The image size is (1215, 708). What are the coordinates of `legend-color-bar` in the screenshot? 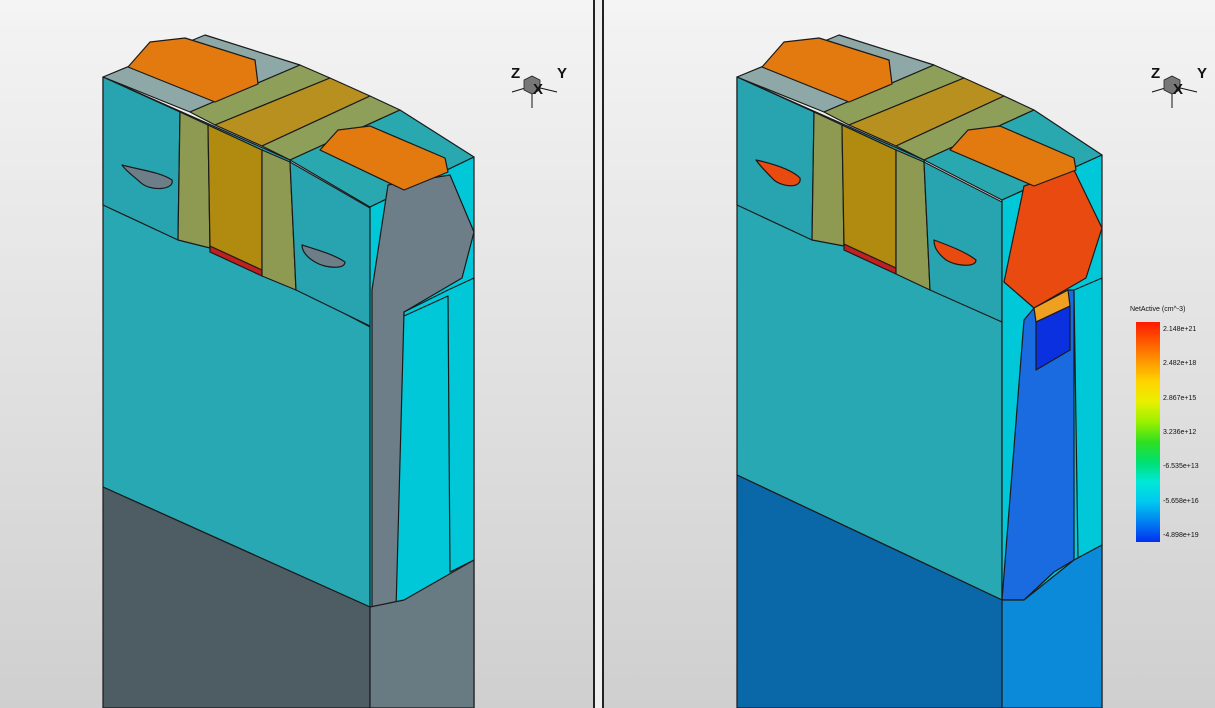 It's located at (1148, 432).